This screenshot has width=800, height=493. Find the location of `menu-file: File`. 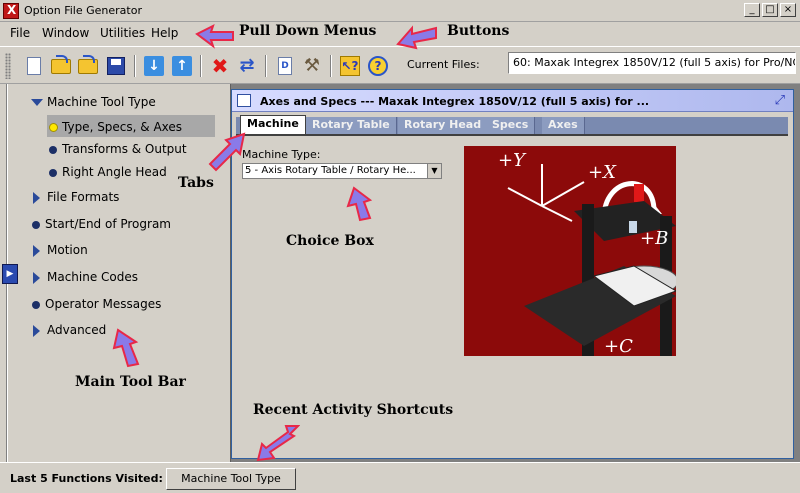

menu-file: File is located at coordinates (20, 33).